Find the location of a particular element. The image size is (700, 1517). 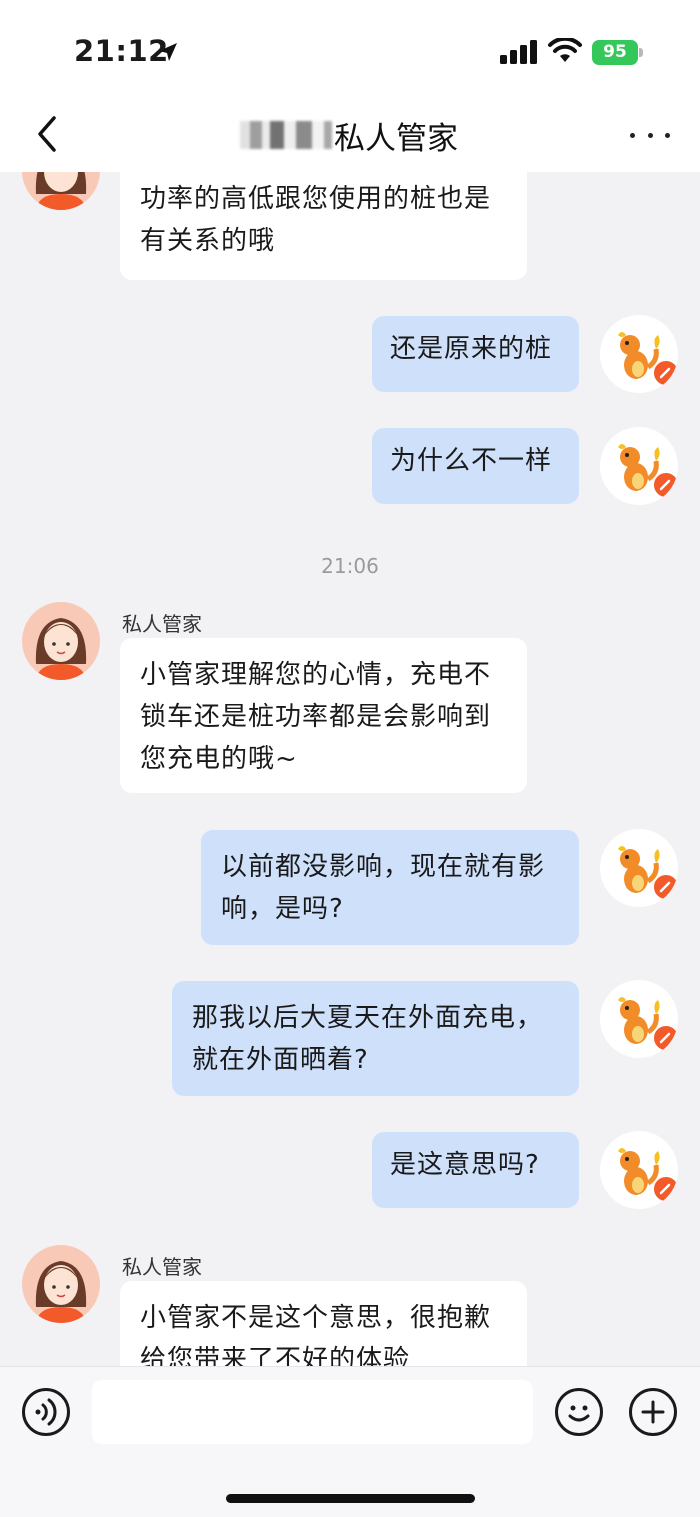

message-bubble-outgoing: 还是原来的桩 is located at coordinates (475, 354).